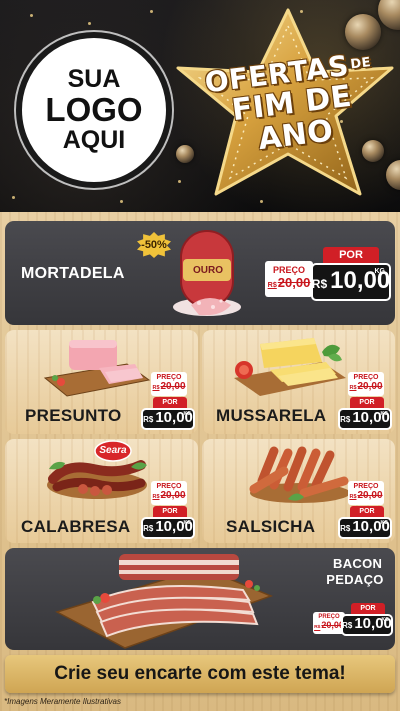  I want to click on disclaimer: *Imagens Meramente Ilustrativas, so click(62, 701).